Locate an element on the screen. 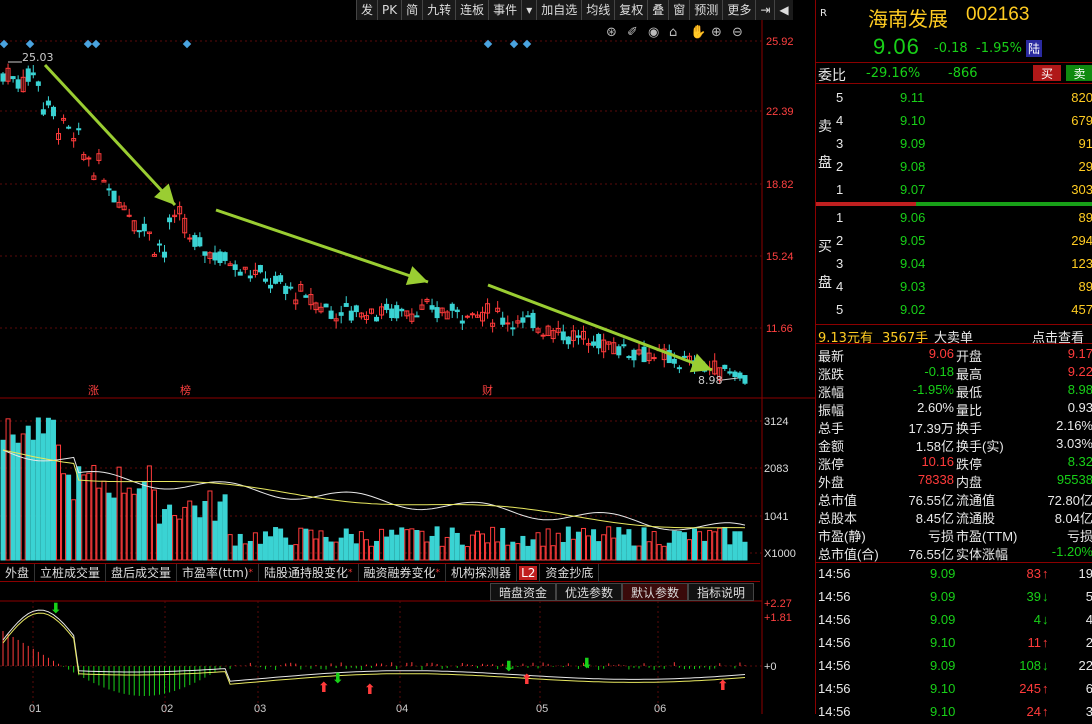 This screenshot has width=1092, height=724. chart-tool-icon: ✐ is located at coordinates (632, 32).